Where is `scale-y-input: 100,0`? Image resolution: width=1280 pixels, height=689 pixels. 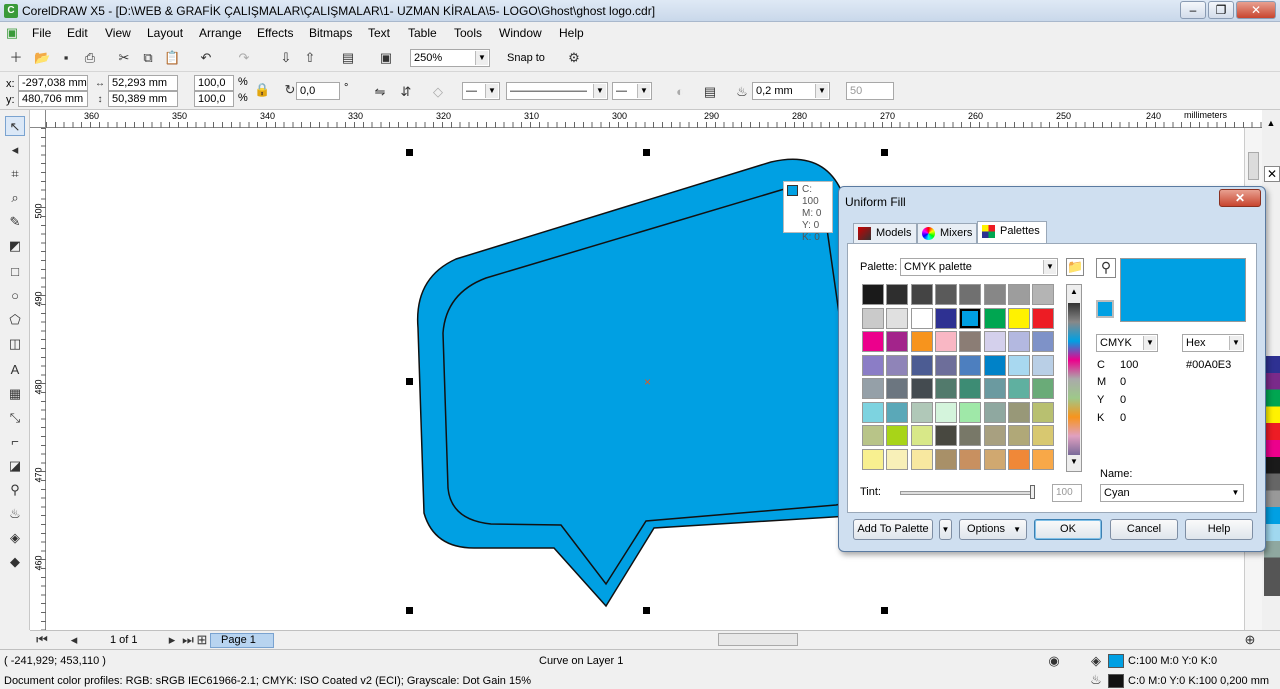 scale-y-input: 100,0 is located at coordinates (214, 99).